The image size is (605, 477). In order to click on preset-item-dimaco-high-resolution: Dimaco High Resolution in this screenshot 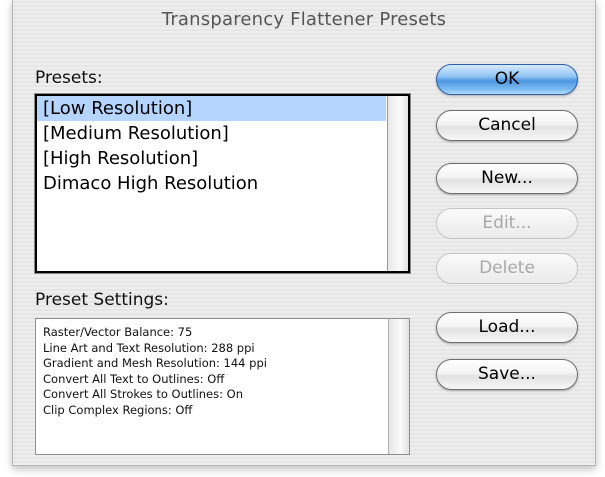, I will do `click(211, 183)`.